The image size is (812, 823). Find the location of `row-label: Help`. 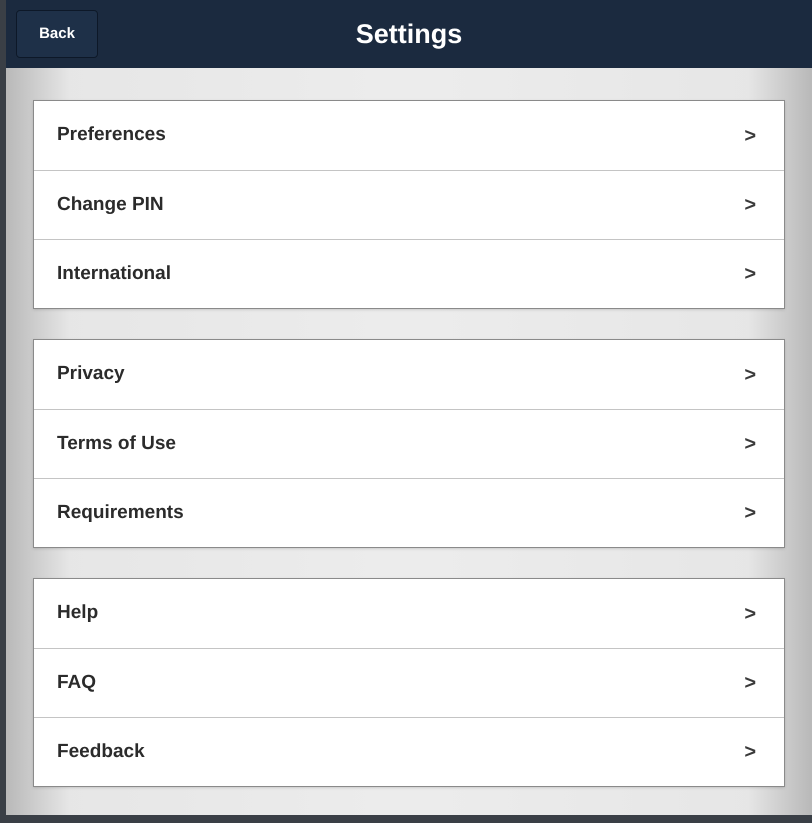

row-label: Help is located at coordinates (77, 613).